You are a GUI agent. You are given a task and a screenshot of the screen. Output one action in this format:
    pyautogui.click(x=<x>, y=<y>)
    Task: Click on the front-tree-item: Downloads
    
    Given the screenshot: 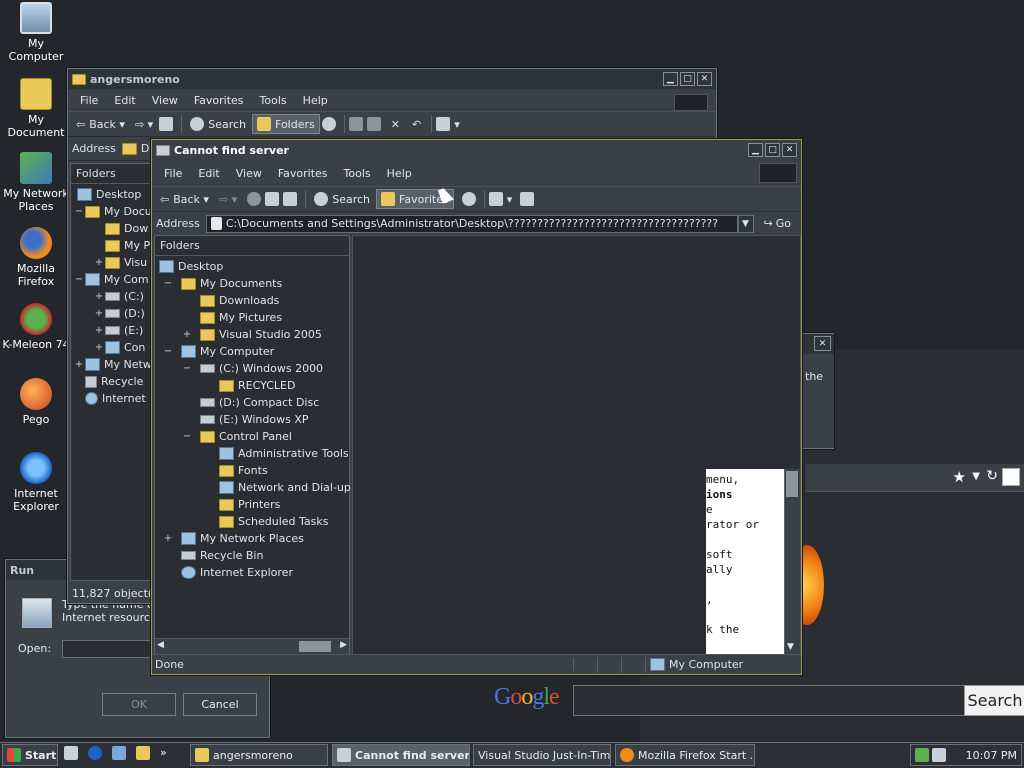 What is the action you would take?
    pyautogui.click(x=252, y=300)
    